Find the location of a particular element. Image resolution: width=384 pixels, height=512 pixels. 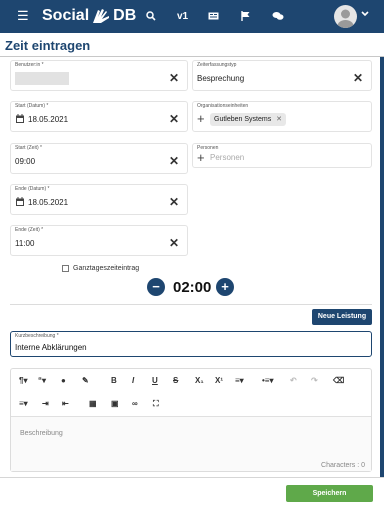

ganztag-label: Ganztageszeiteintrag is located at coordinates (106, 268).